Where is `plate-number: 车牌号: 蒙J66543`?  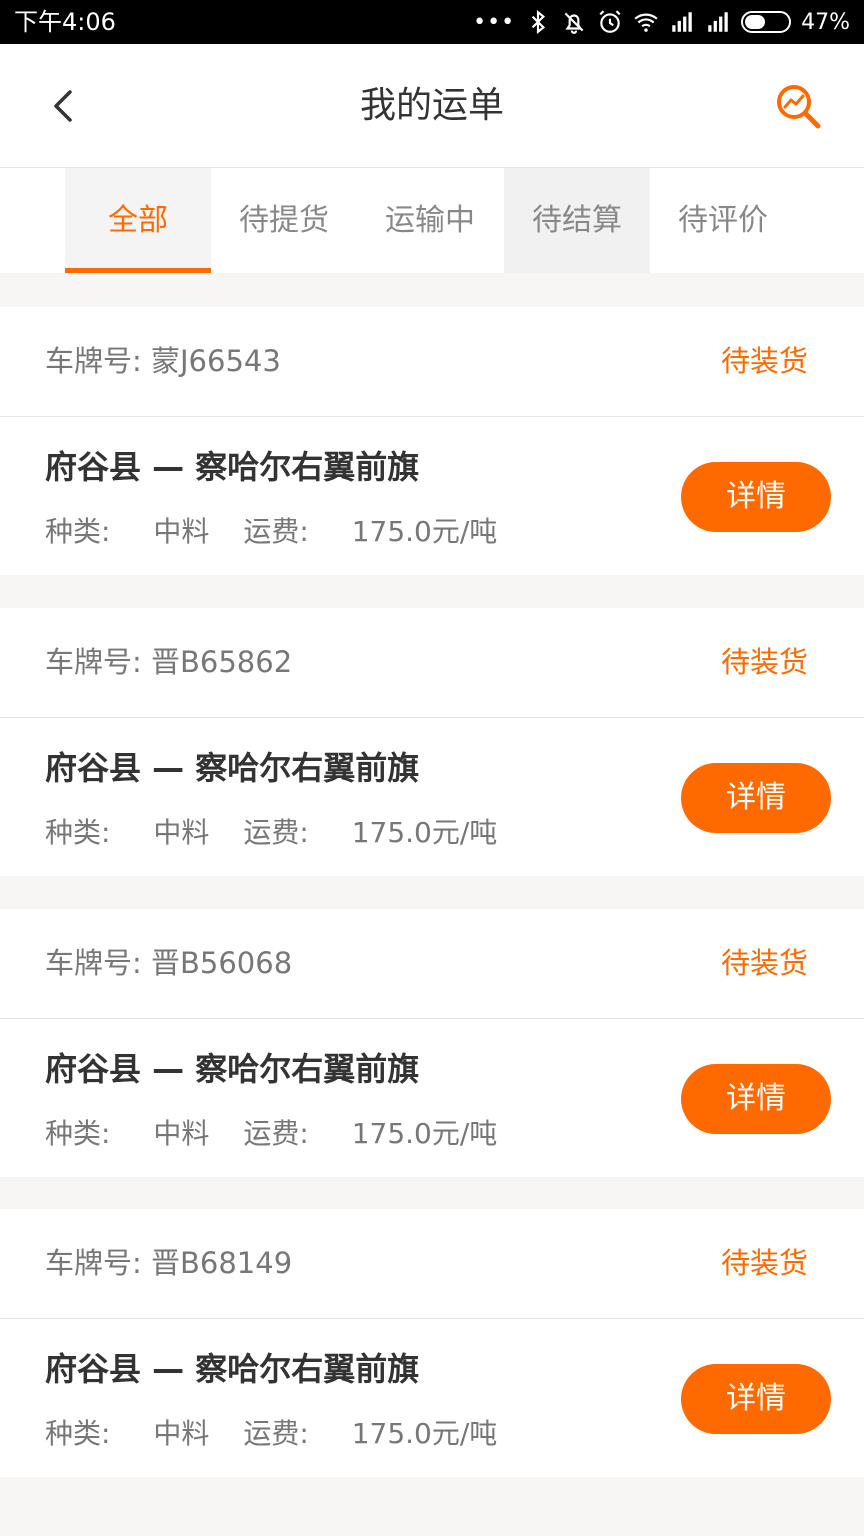 plate-number: 车牌号: 蒙J66543 is located at coordinates (163, 361).